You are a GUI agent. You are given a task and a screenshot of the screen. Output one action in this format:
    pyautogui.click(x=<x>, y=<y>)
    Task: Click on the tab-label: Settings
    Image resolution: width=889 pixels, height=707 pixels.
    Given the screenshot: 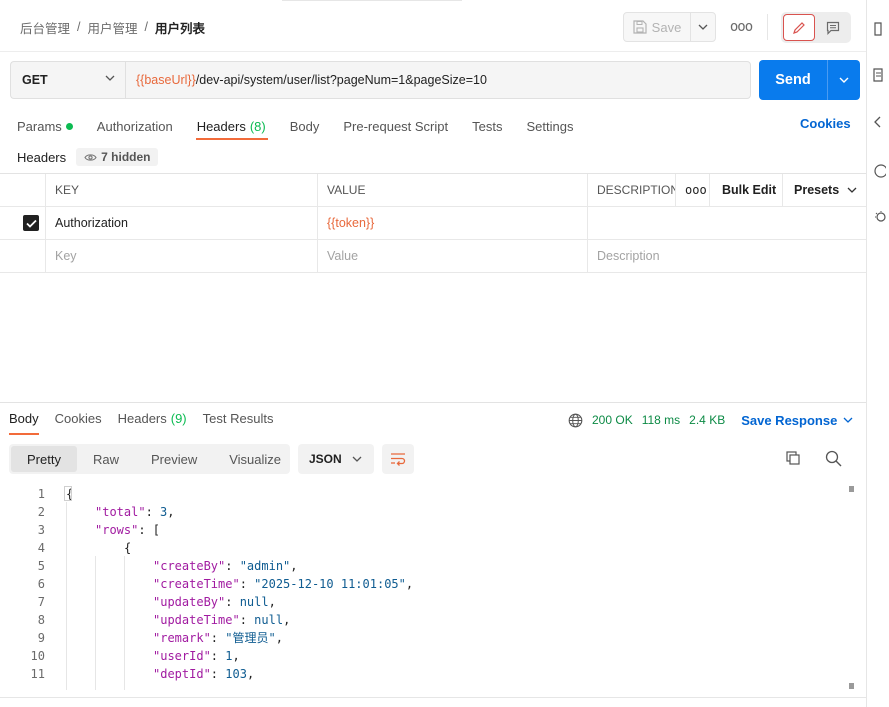 What is the action you would take?
    pyautogui.click(x=550, y=126)
    